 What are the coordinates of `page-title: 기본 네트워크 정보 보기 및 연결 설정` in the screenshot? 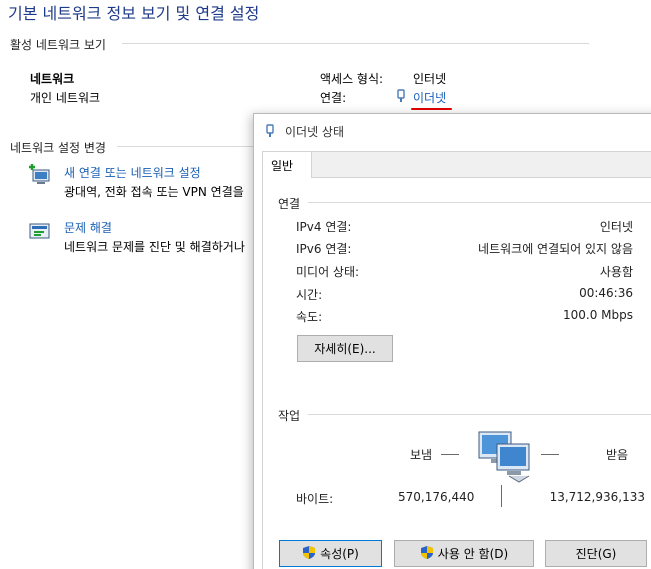 It's located at (134, 13).